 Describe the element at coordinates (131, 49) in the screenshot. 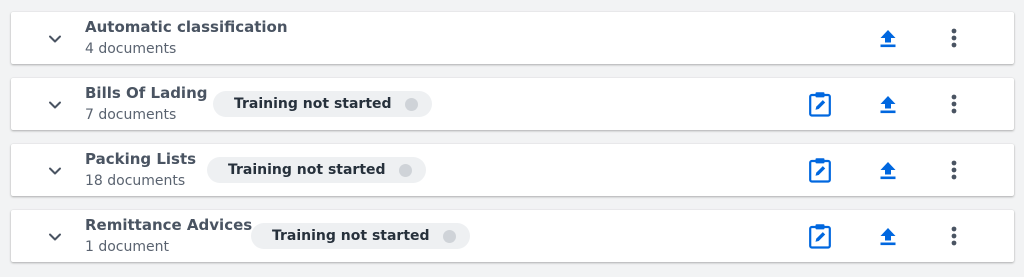

I see `row-document-count: 4 documents` at that location.